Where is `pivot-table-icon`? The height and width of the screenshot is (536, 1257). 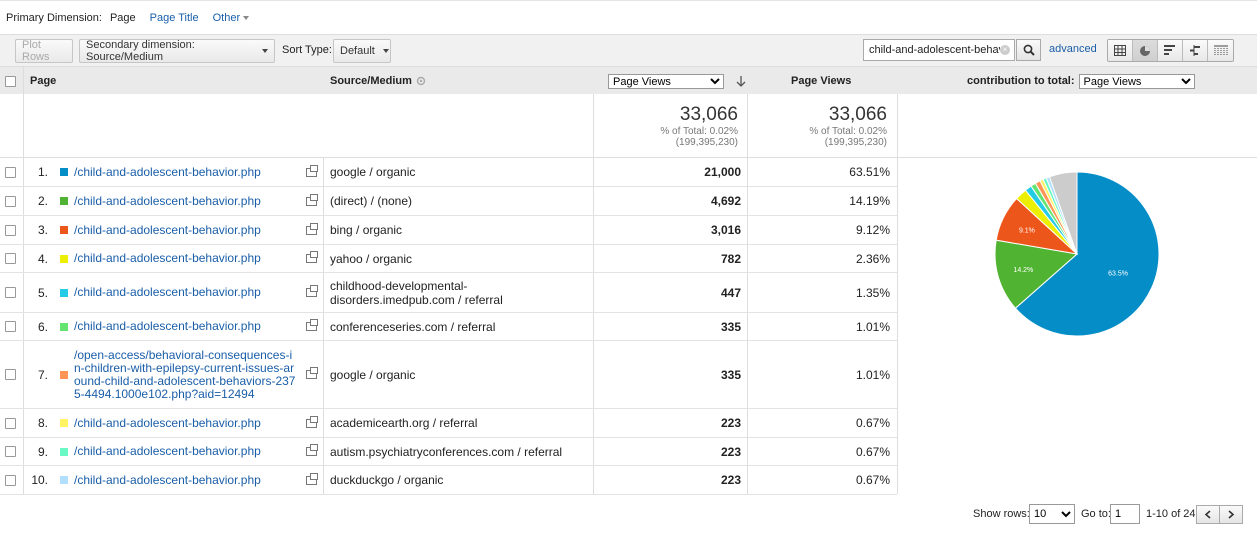
pivot-table-icon is located at coordinates (1220, 50).